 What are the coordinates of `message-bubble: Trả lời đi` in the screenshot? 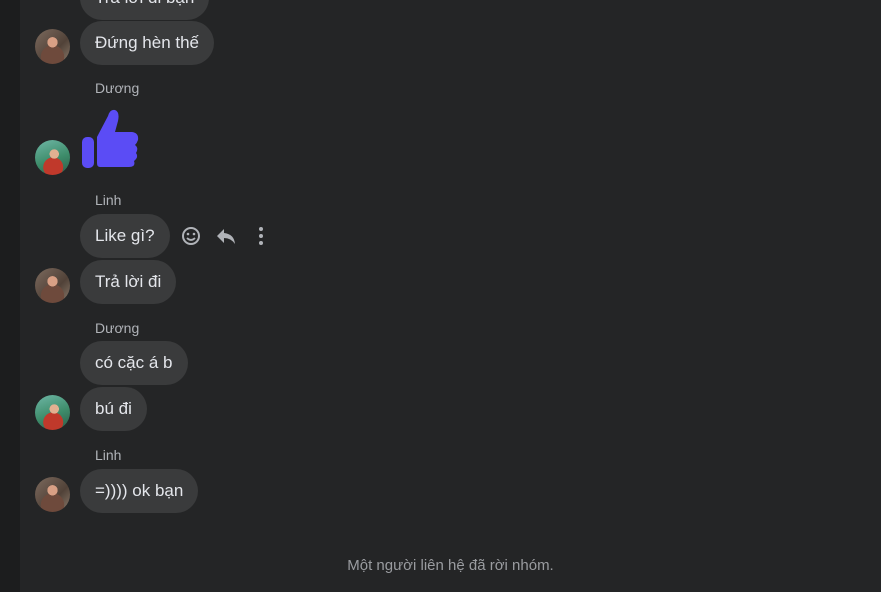 It's located at (128, 282).